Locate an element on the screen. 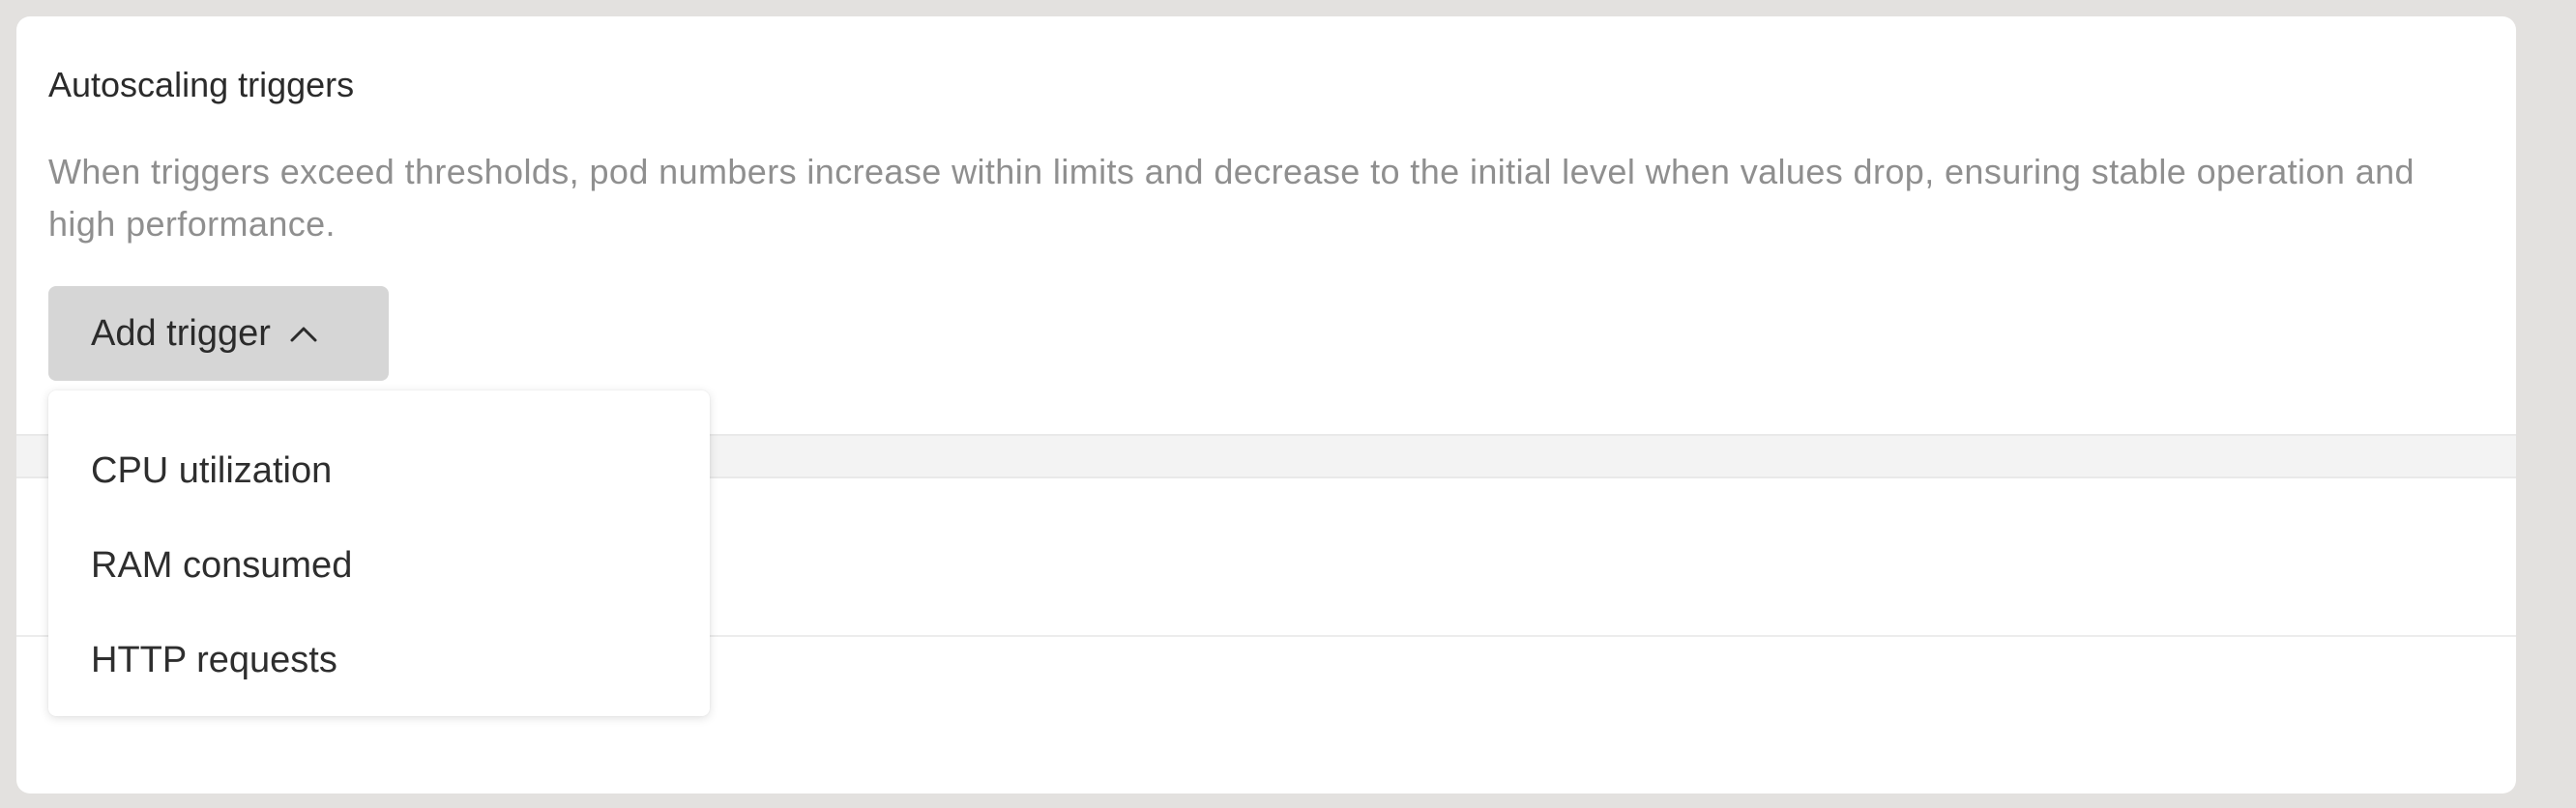  menu-item-cpu-utilization: CPU utilization is located at coordinates (211, 471).